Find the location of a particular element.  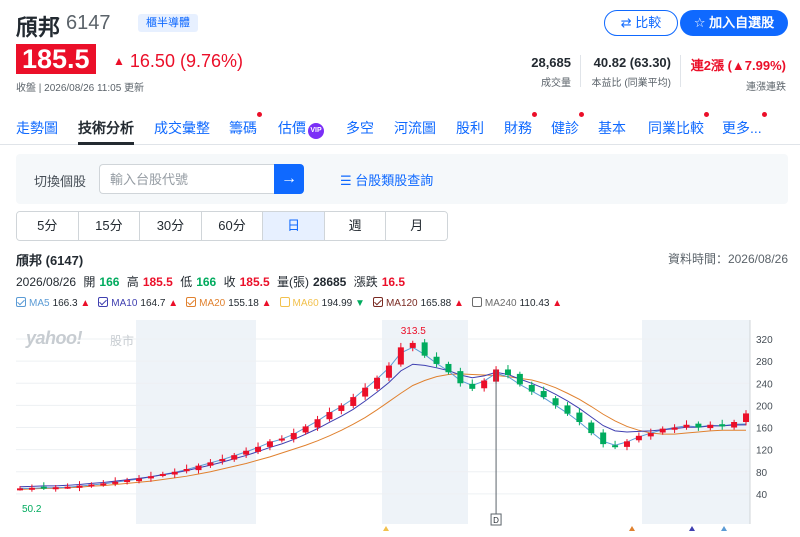

ma-legend-item: MA120 165.88 ▲ is located at coordinates (418, 303).